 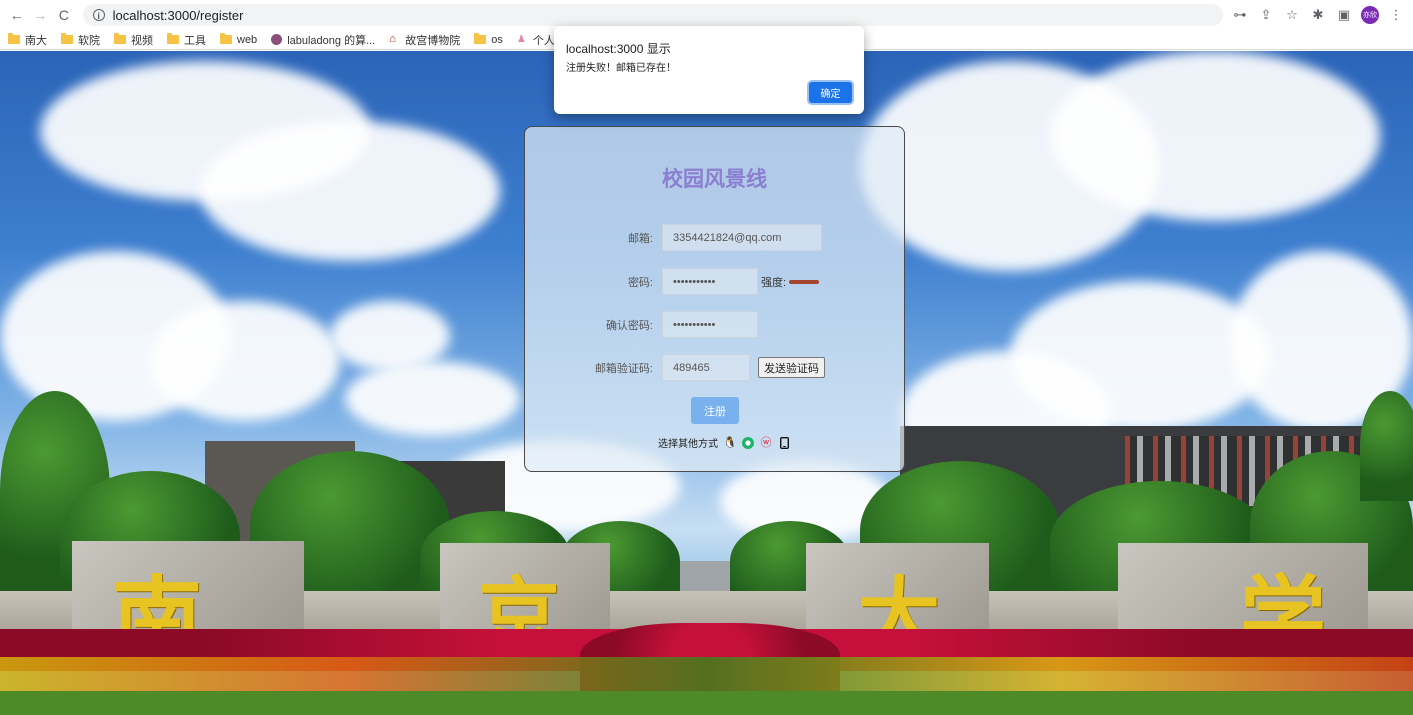 I want to click on avatar-text: 亦欣, so click(x=1370, y=15).